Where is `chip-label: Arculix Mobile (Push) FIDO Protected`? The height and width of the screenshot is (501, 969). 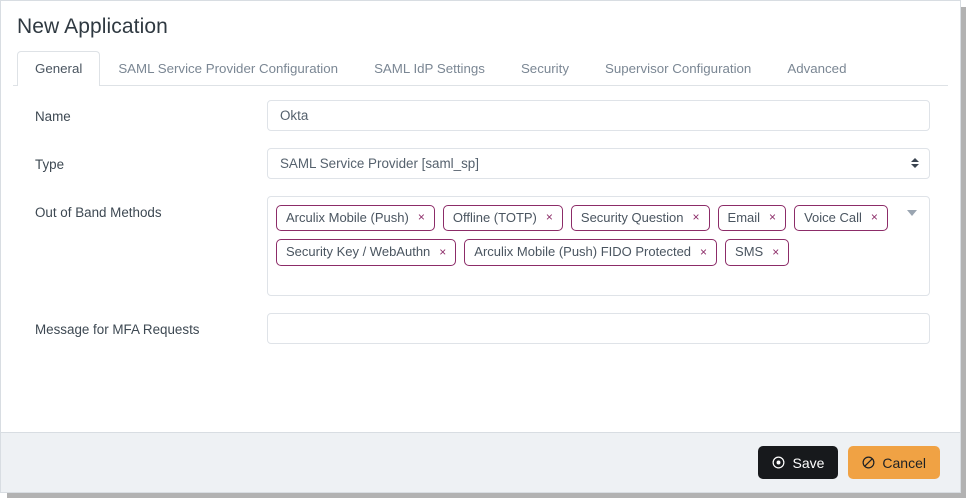
chip-label: Arculix Mobile (Push) FIDO Protected is located at coordinates (583, 252).